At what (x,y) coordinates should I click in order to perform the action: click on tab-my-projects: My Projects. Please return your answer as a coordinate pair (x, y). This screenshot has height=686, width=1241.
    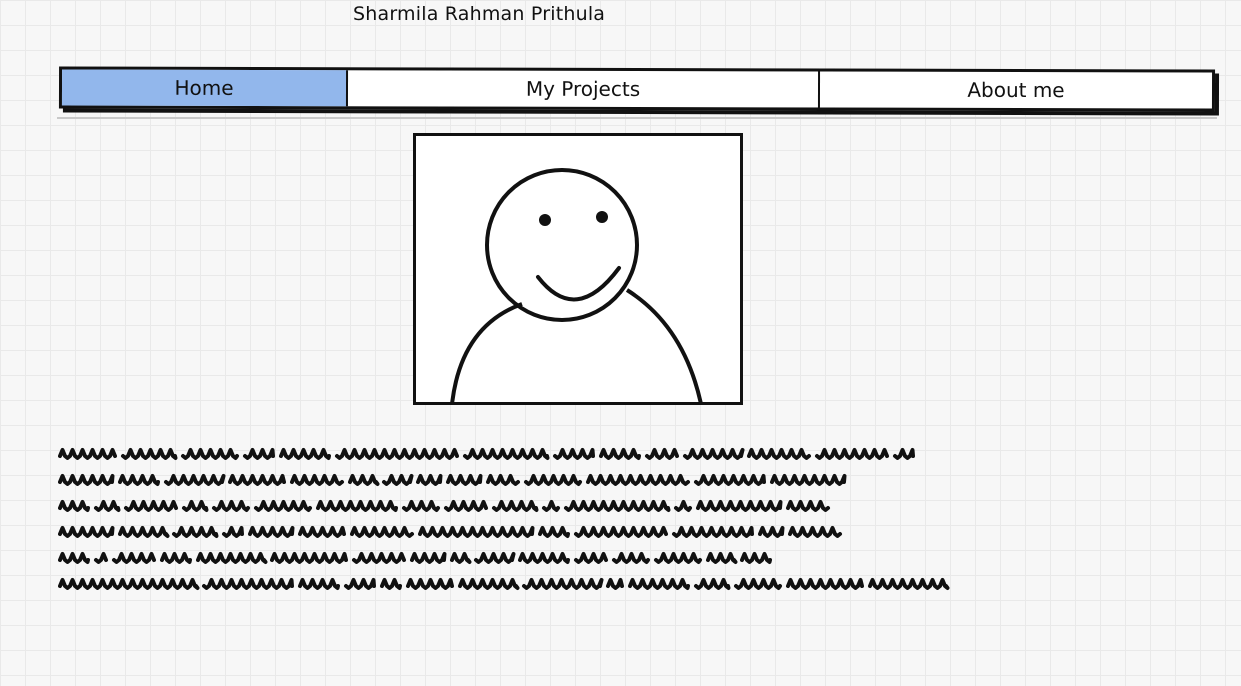
    Looking at the image, I should click on (584, 89).